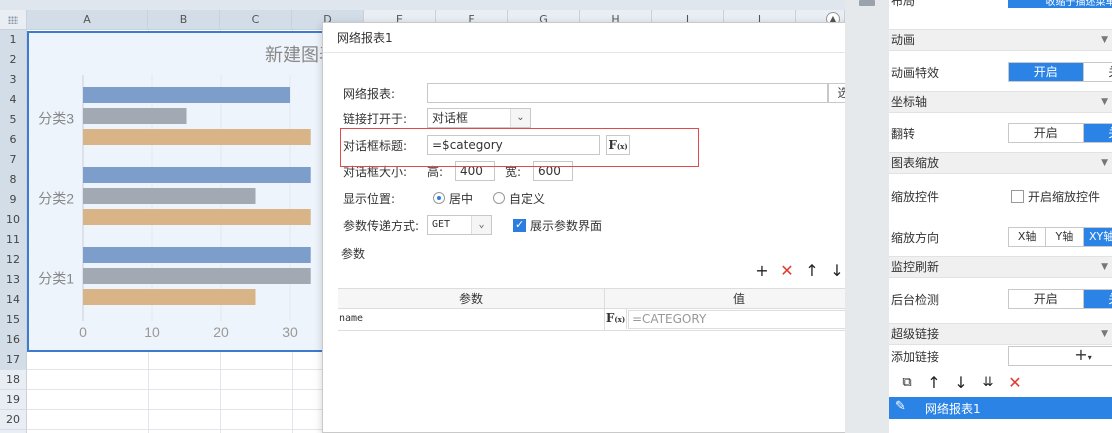 Image resolution: width=1112 pixels, height=433 pixels. What do you see at coordinates (1097, 72) in the screenshot?
I see `anim-off-button: 关闭` at bounding box center [1097, 72].